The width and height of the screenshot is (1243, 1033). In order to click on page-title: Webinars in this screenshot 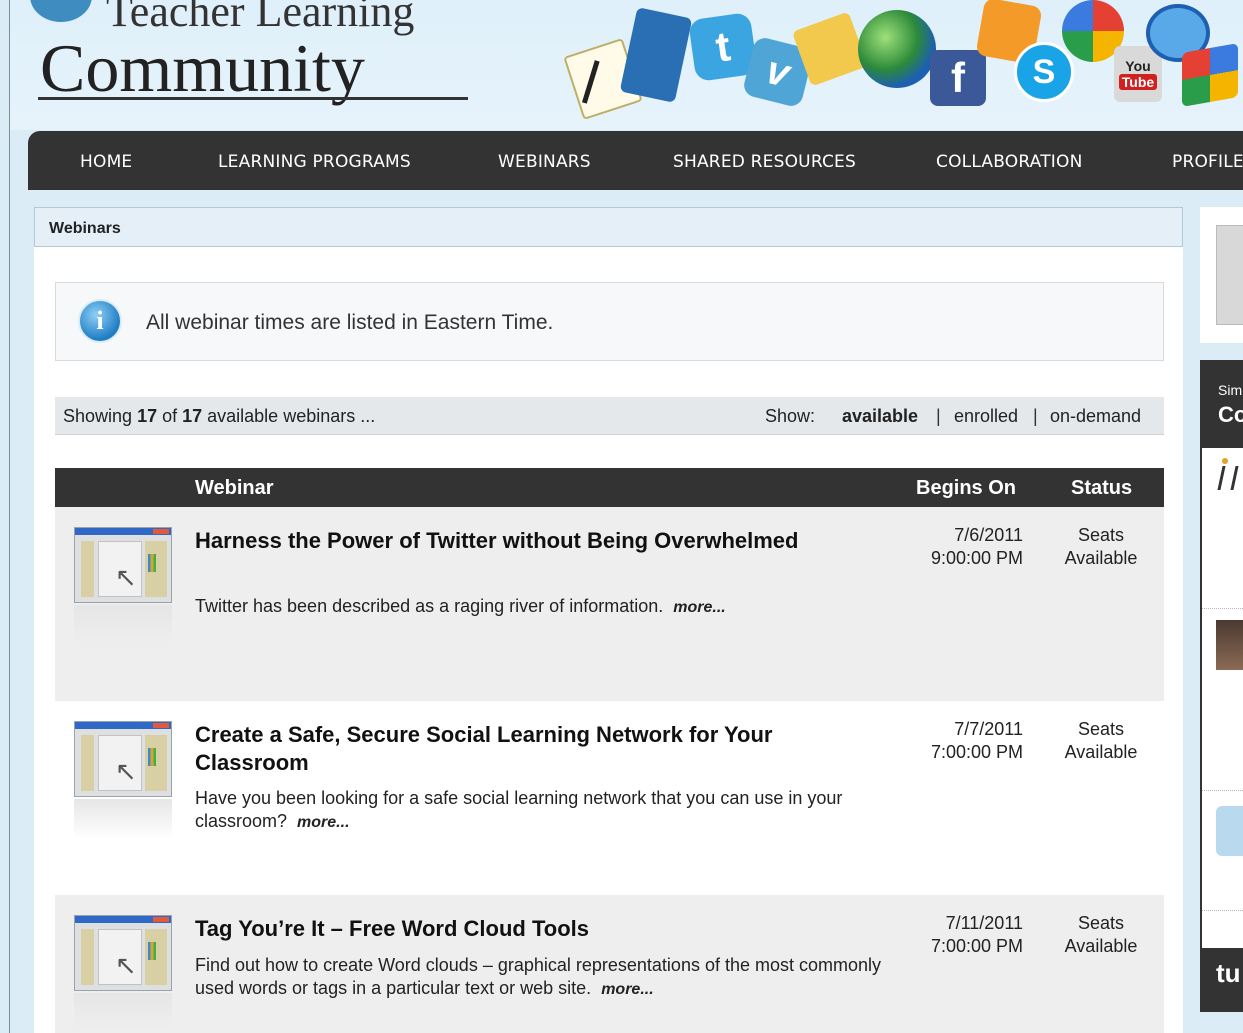, I will do `click(85, 228)`.